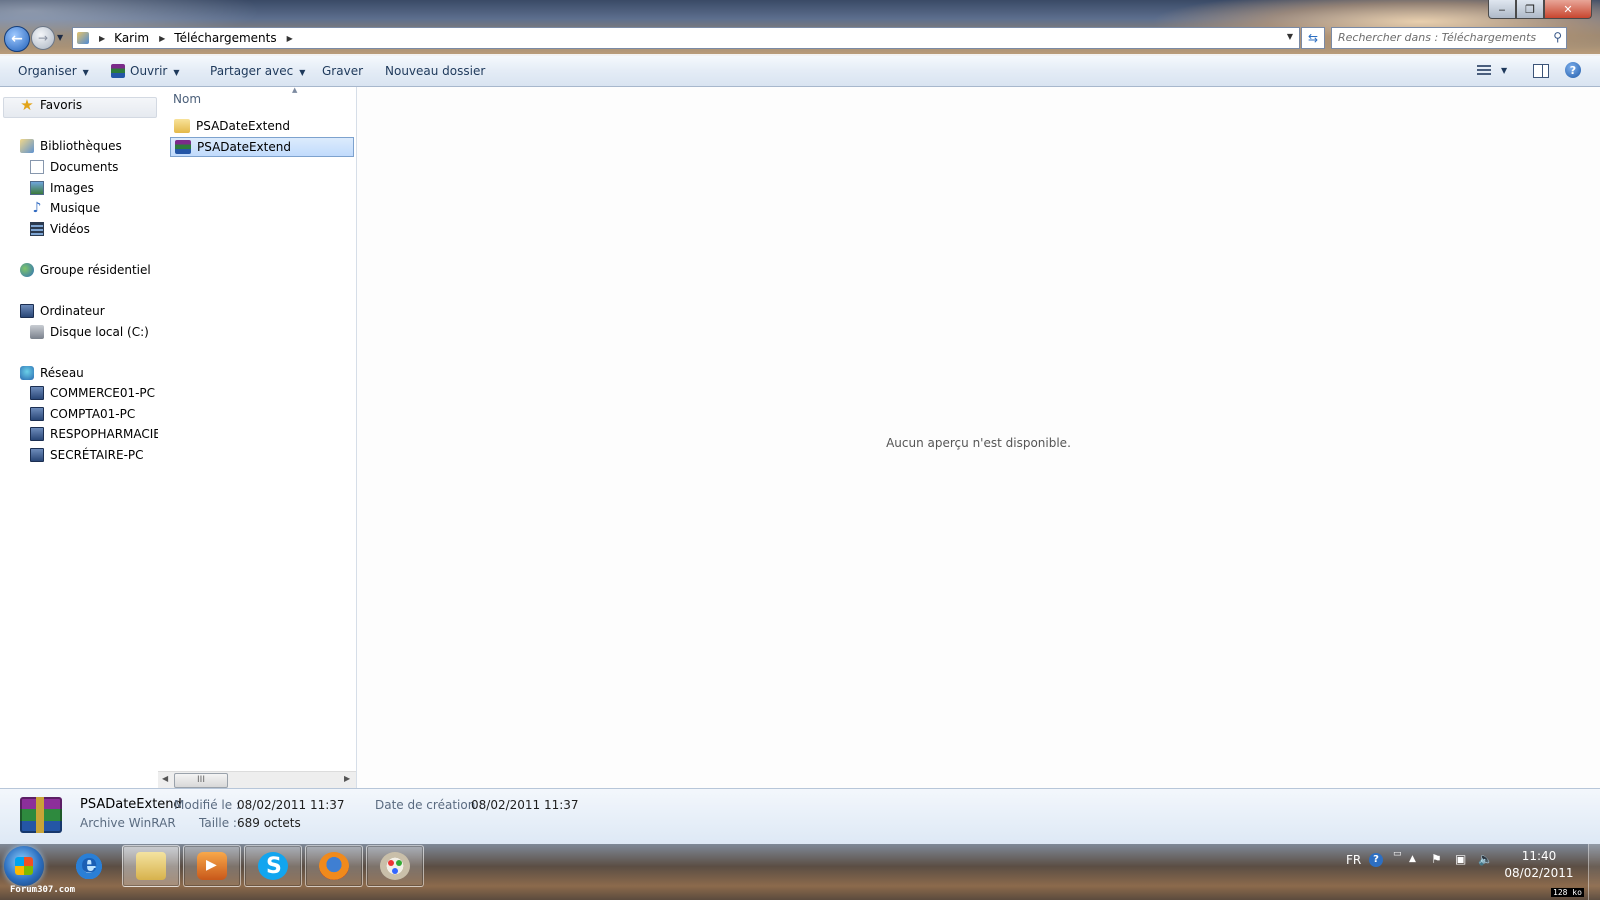 This screenshot has width=1600, height=900. Describe the element at coordinates (1460, 859) in the screenshot. I see `network-status-icon: ▣` at that location.